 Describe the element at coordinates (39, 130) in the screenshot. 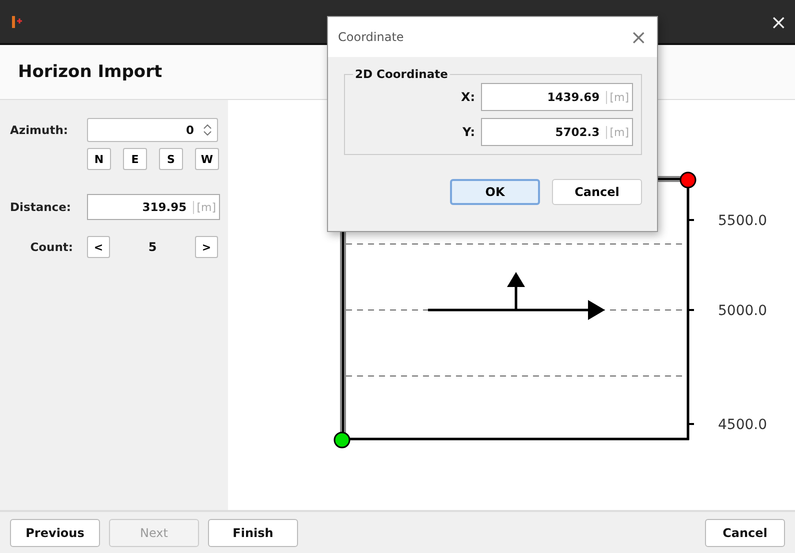

I see `field-label: Azimuth:` at that location.